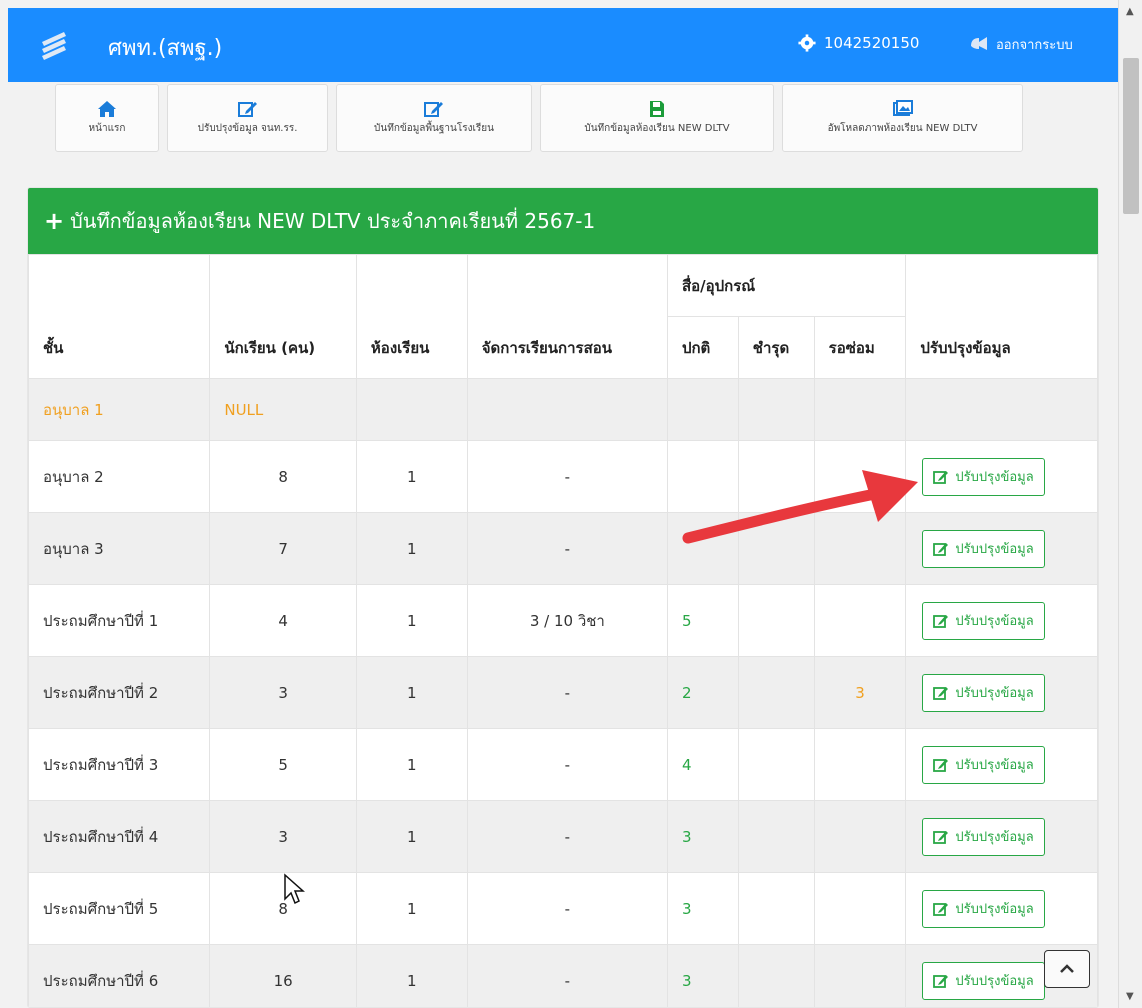  Describe the element at coordinates (979, 43) in the screenshot. I see `logout-icon` at that location.